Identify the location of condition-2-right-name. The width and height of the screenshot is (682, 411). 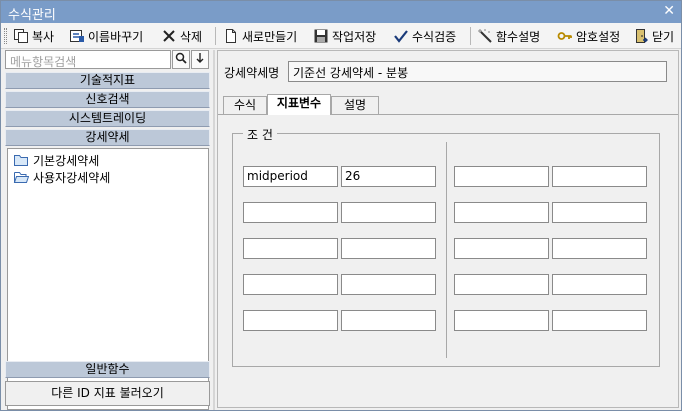
(501, 212).